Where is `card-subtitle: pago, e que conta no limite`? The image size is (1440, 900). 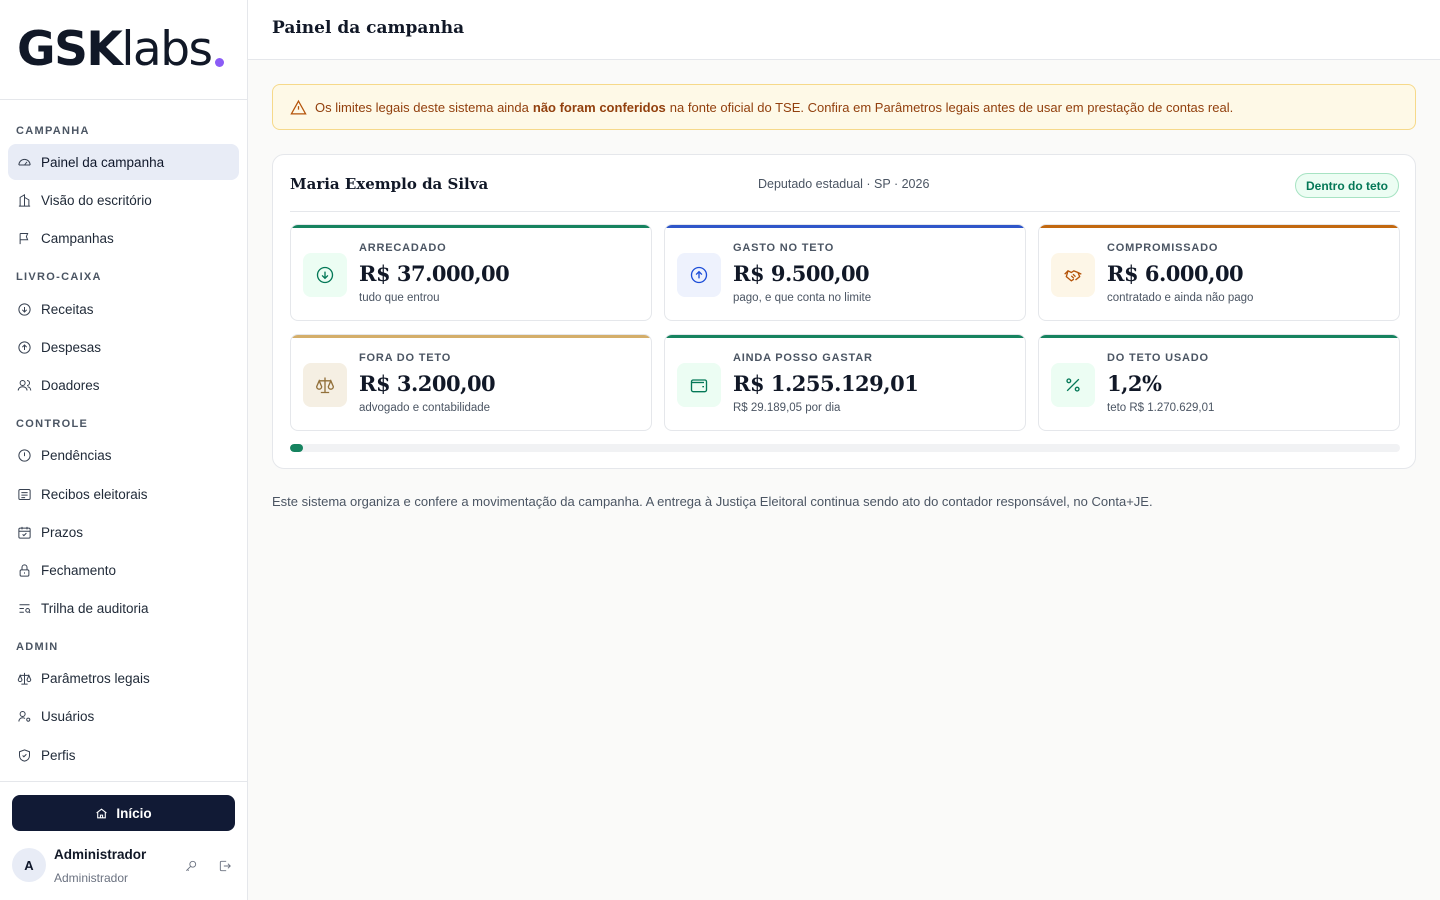 card-subtitle: pago, e que conta no limite is located at coordinates (802, 298).